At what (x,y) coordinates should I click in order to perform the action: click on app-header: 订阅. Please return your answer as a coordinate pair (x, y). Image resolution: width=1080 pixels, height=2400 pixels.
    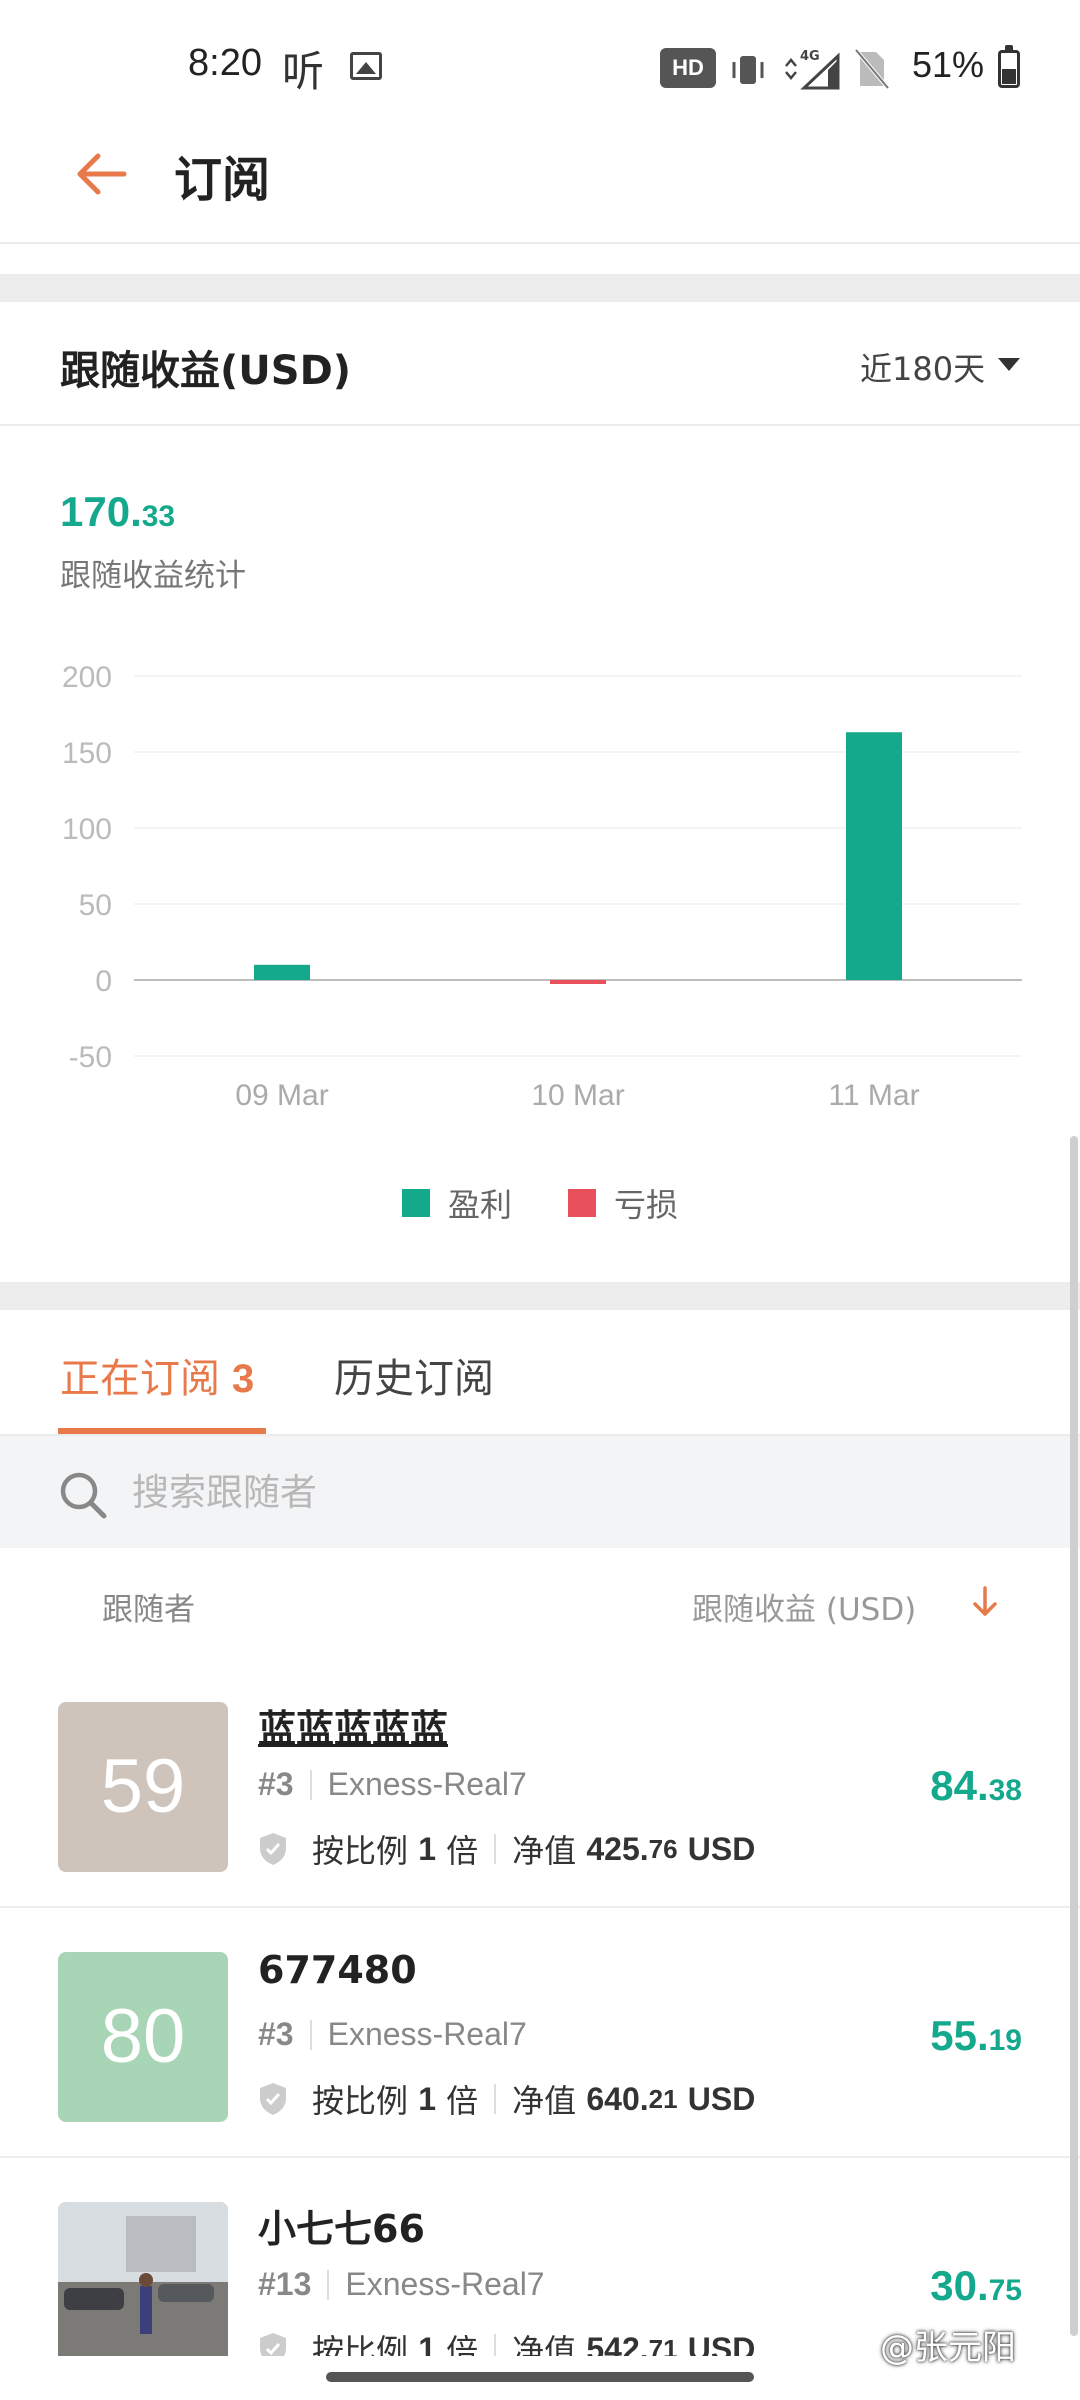
    Looking at the image, I should click on (540, 174).